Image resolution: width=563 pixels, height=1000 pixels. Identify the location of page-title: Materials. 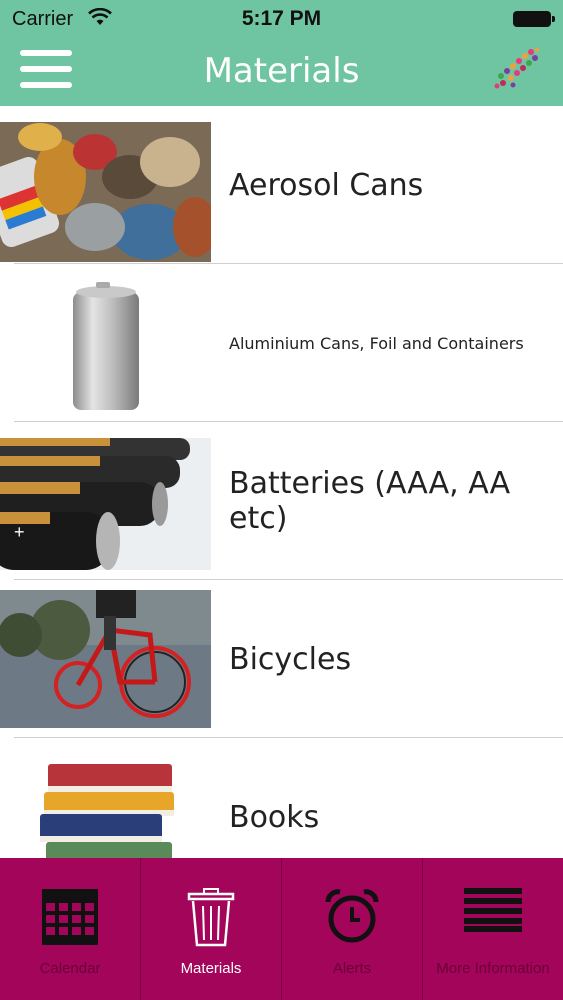
(281, 71).